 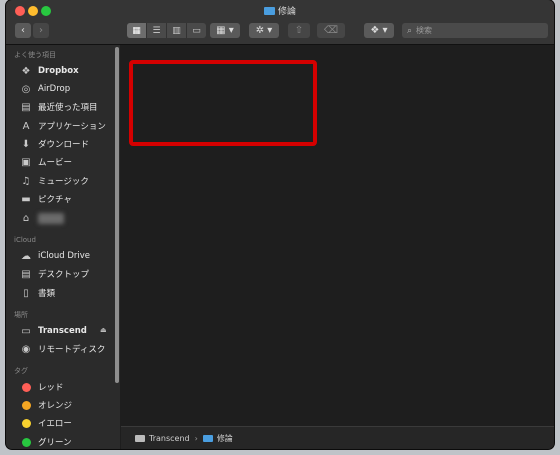 I want to click on locations-header: 場所, so click(x=21, y=315).